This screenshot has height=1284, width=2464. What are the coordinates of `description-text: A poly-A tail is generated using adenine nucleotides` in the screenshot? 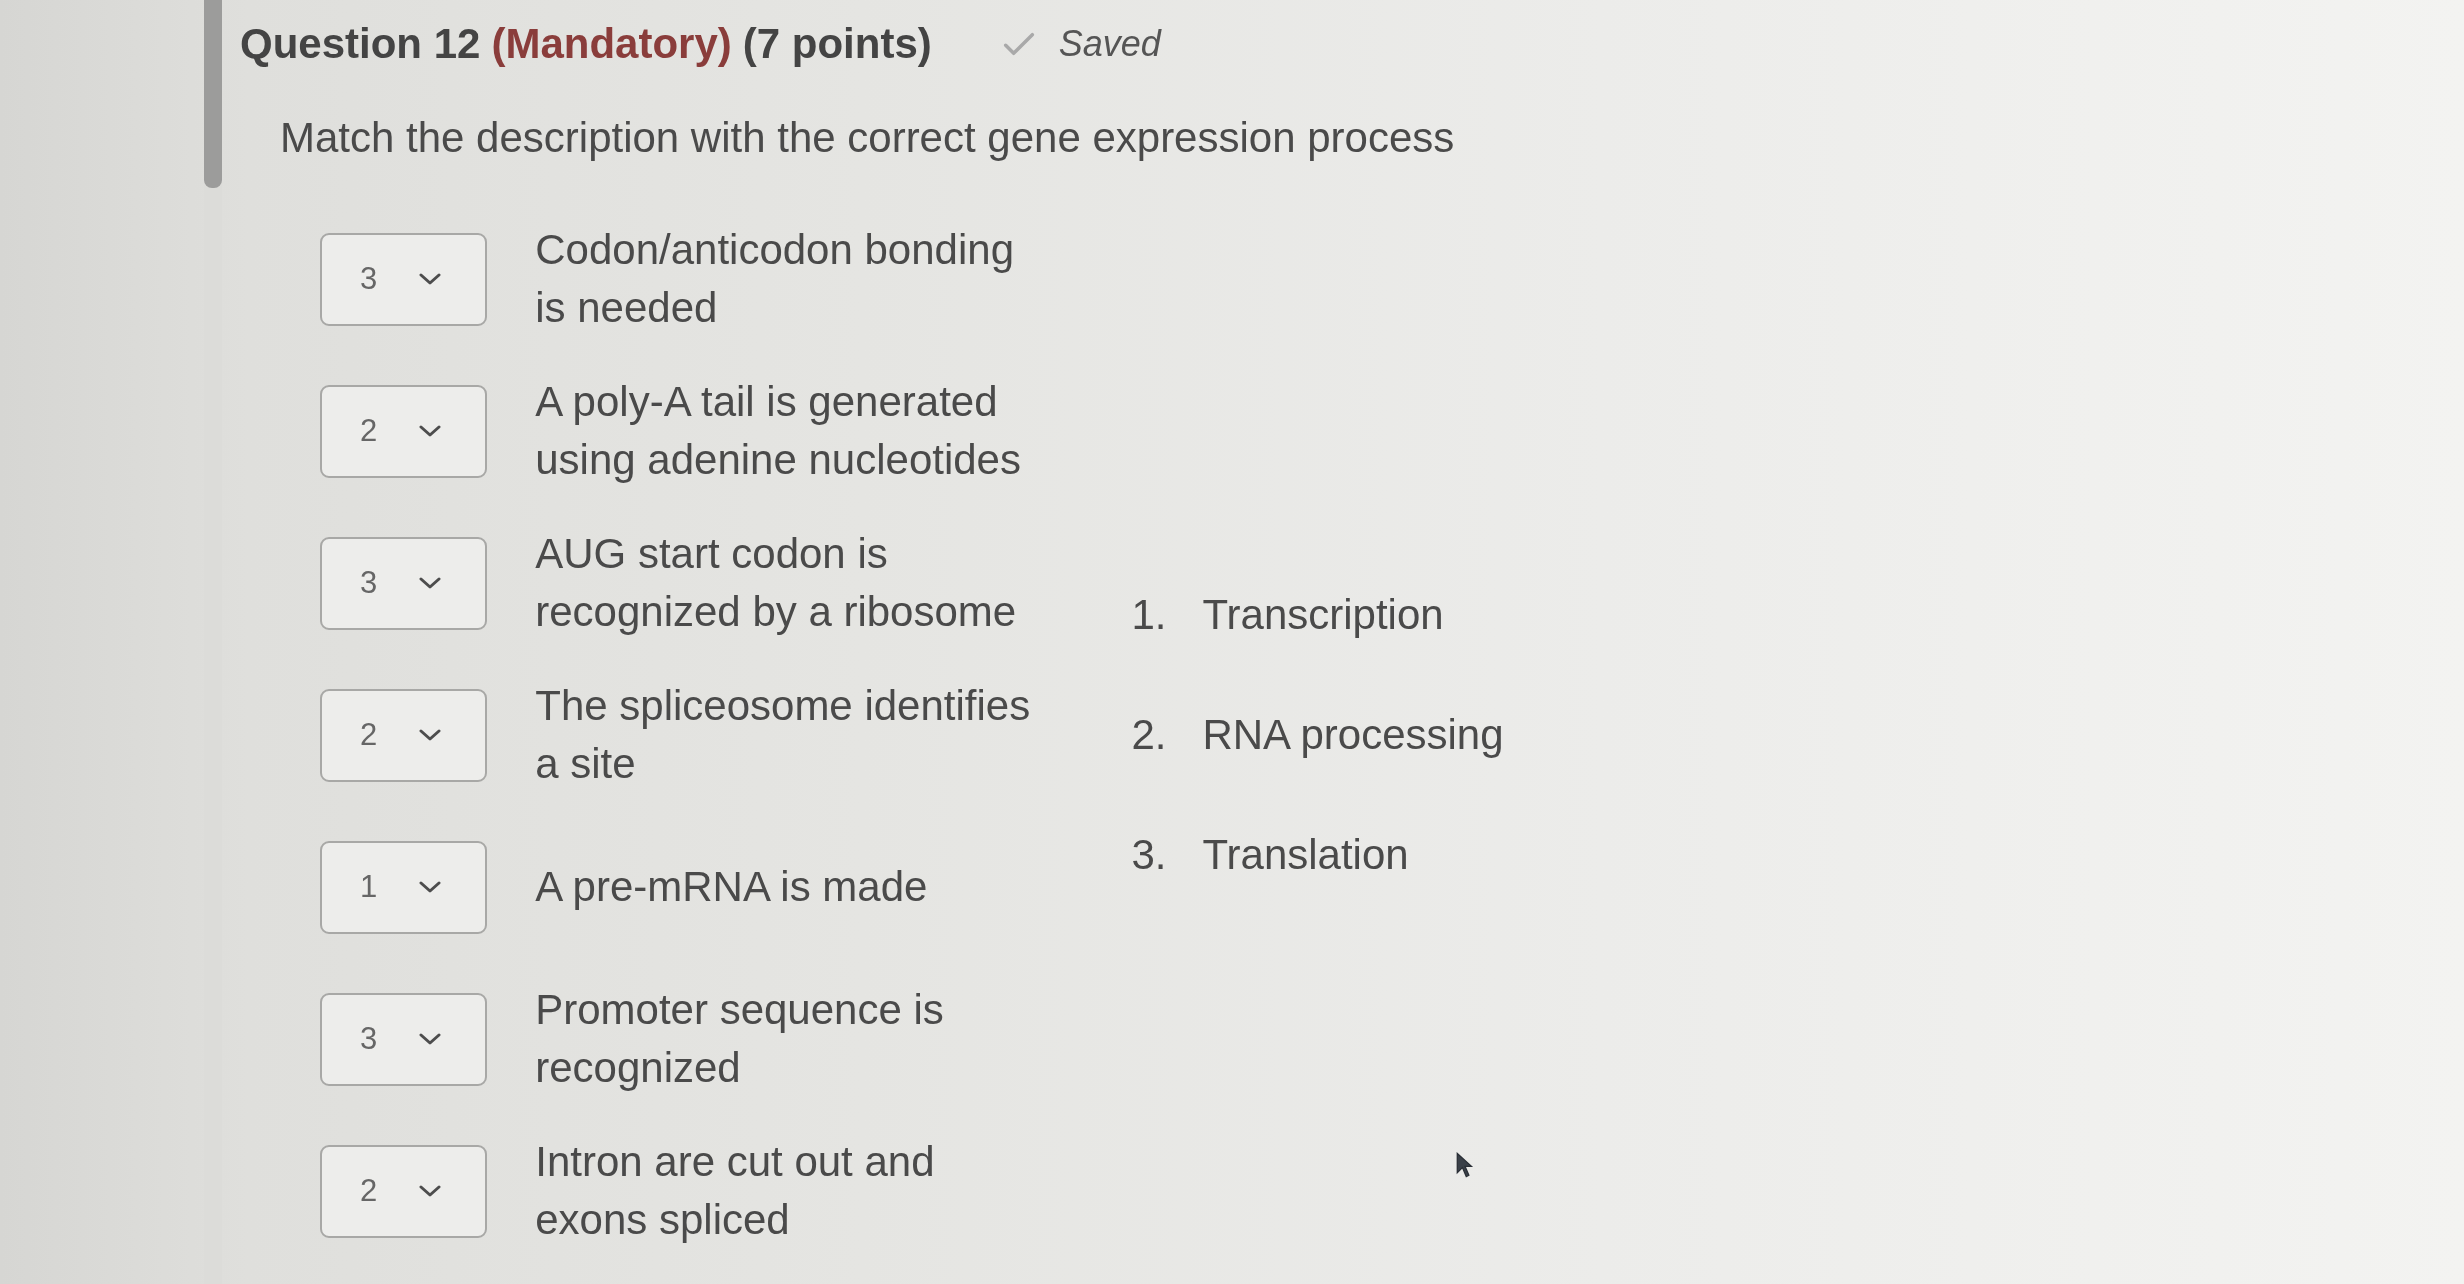 It's located at (778, 431).